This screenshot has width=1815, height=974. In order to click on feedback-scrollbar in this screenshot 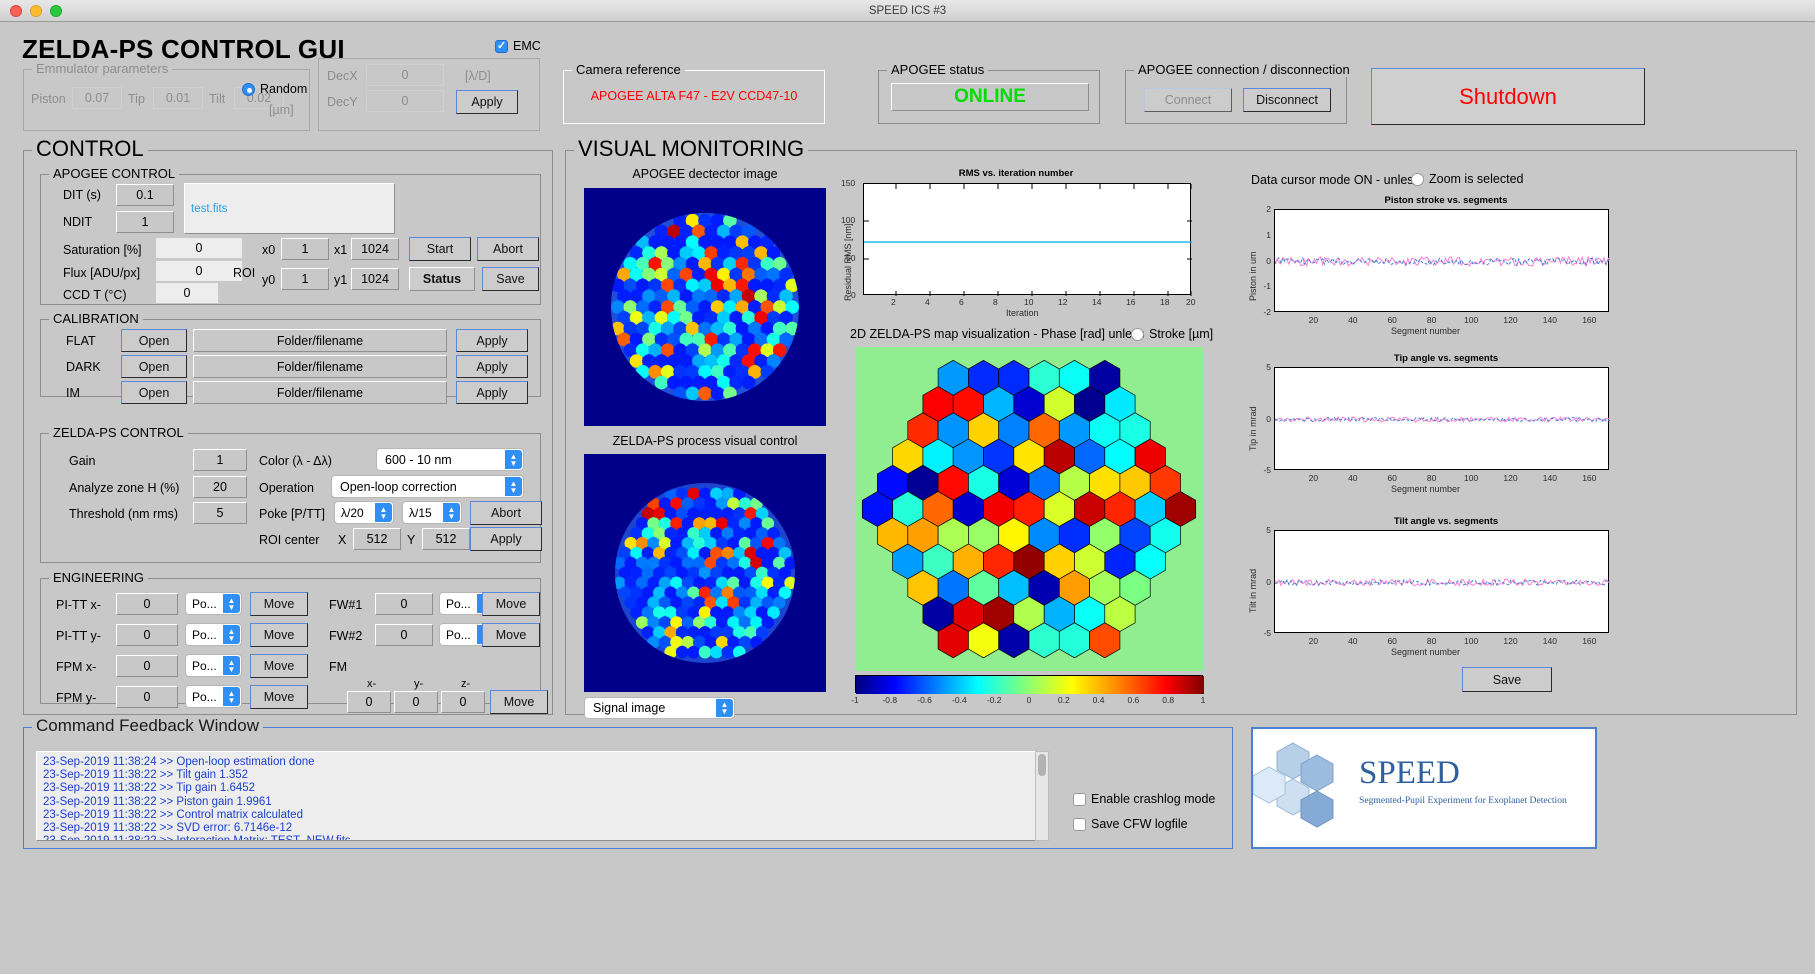, I will do `click(1042, 796)`.